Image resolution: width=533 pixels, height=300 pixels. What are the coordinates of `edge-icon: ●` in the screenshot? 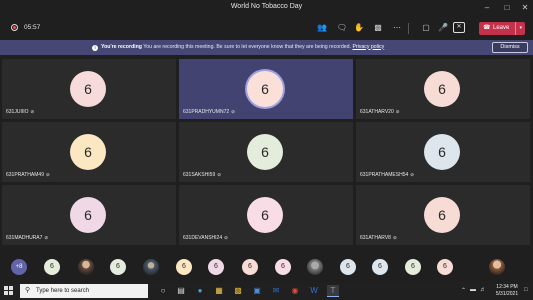 It's located at (200, 291).